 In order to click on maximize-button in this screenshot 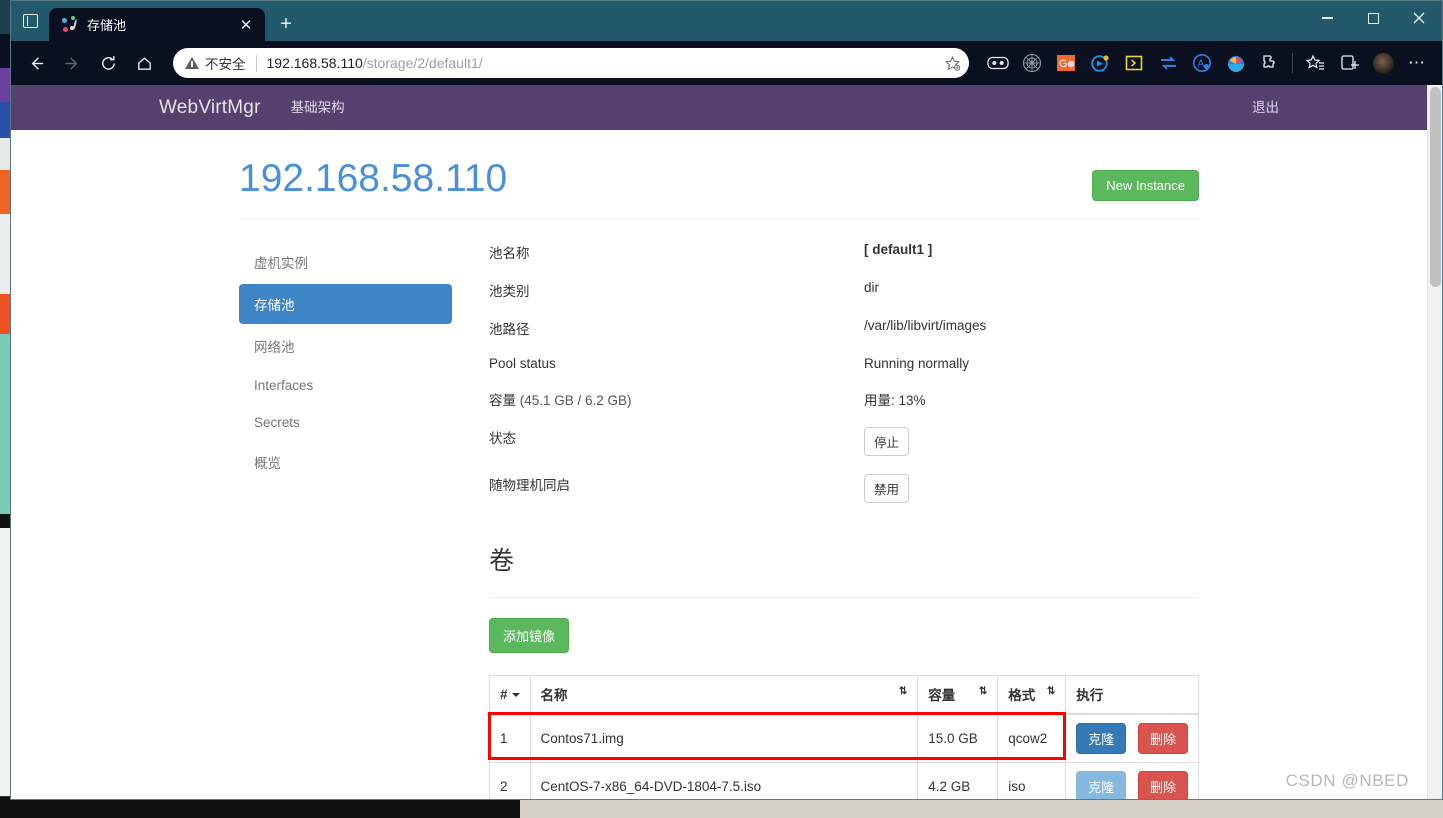, I will do `click(1373, 18)`.